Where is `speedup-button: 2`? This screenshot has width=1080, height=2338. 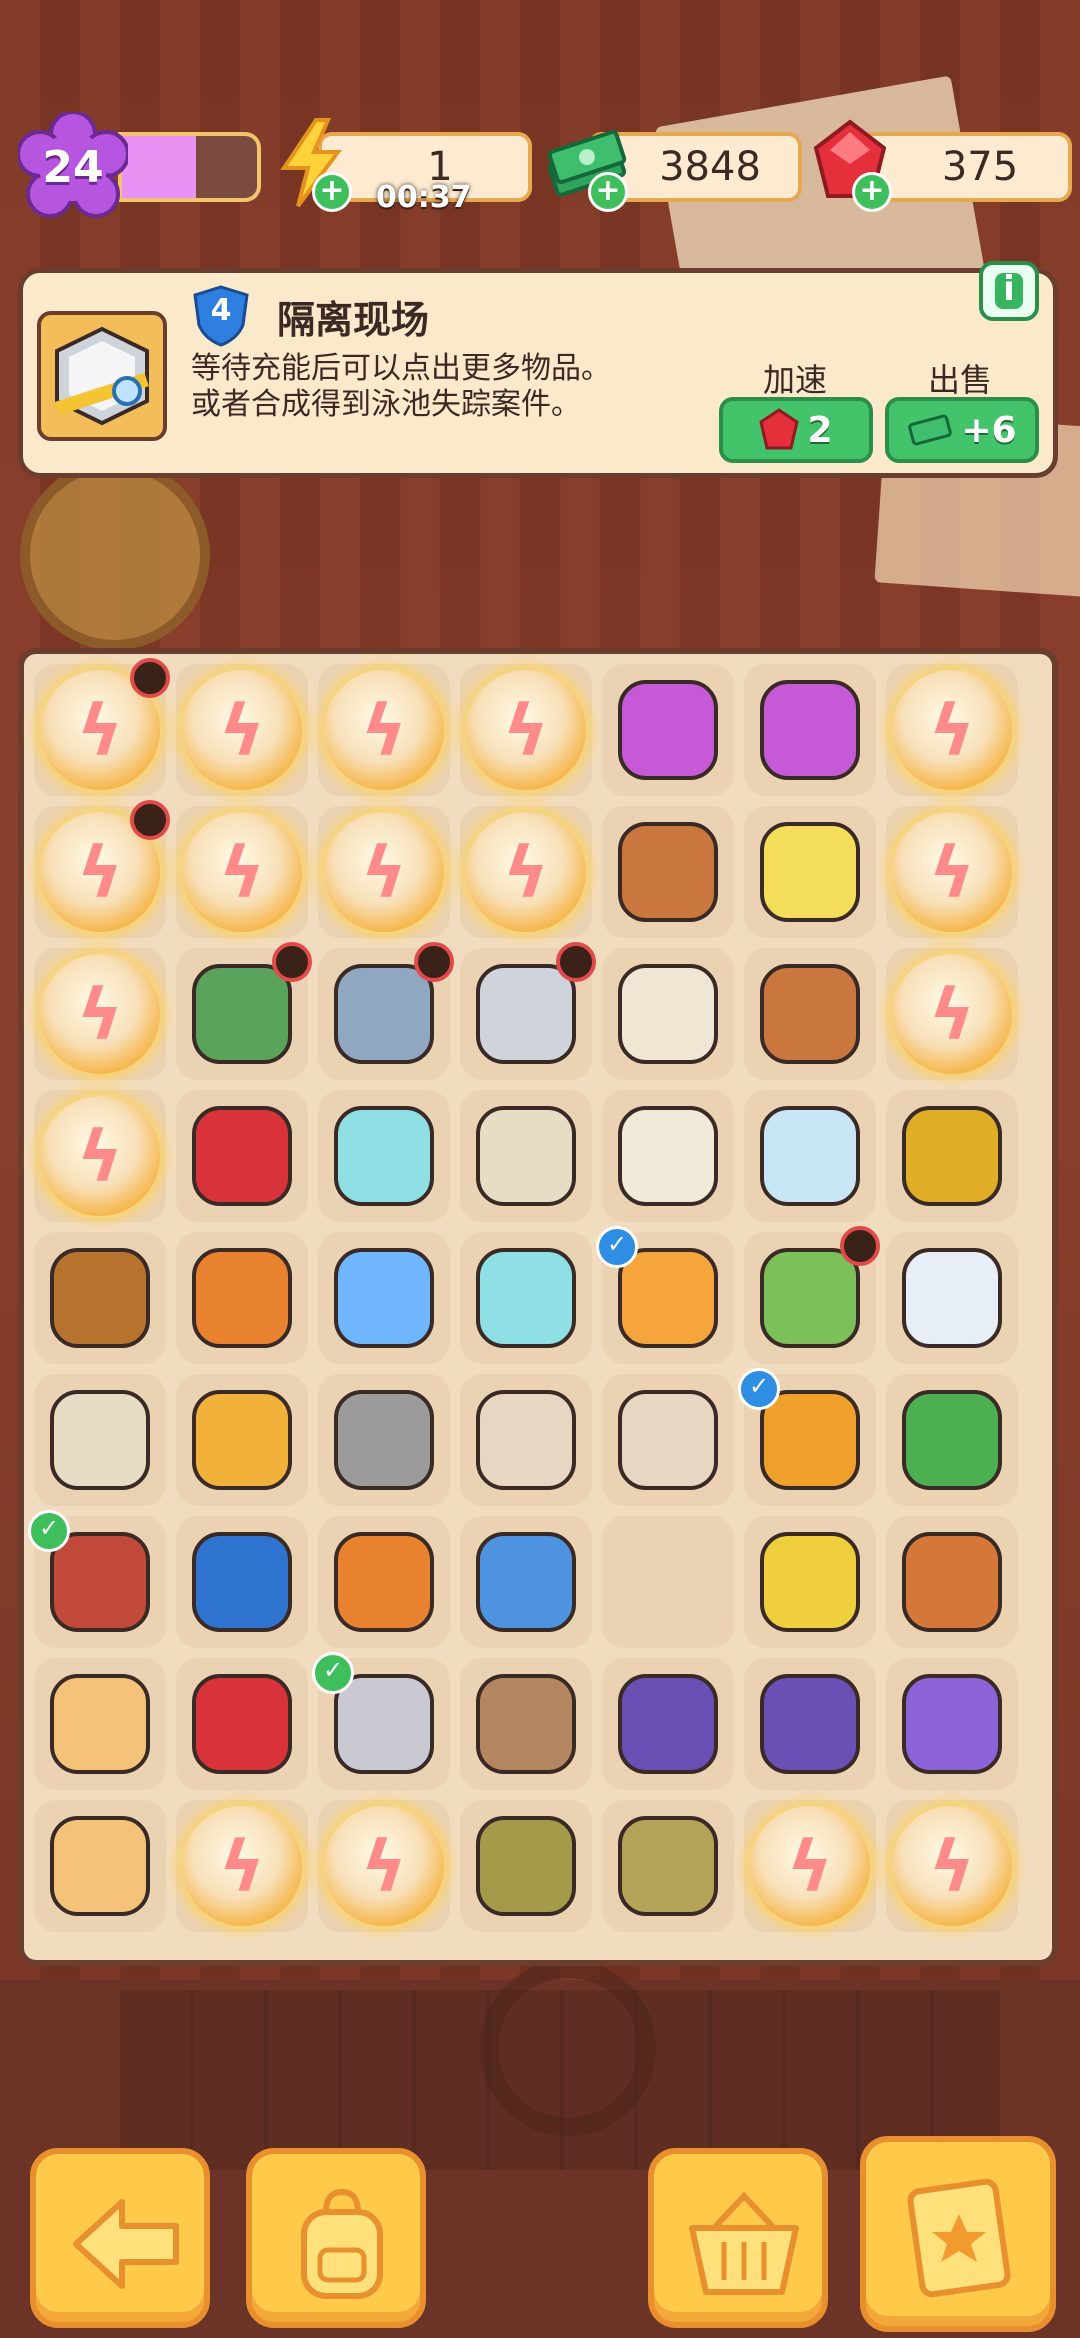
speedup-button: 2 is located at coordinates (796, 430).